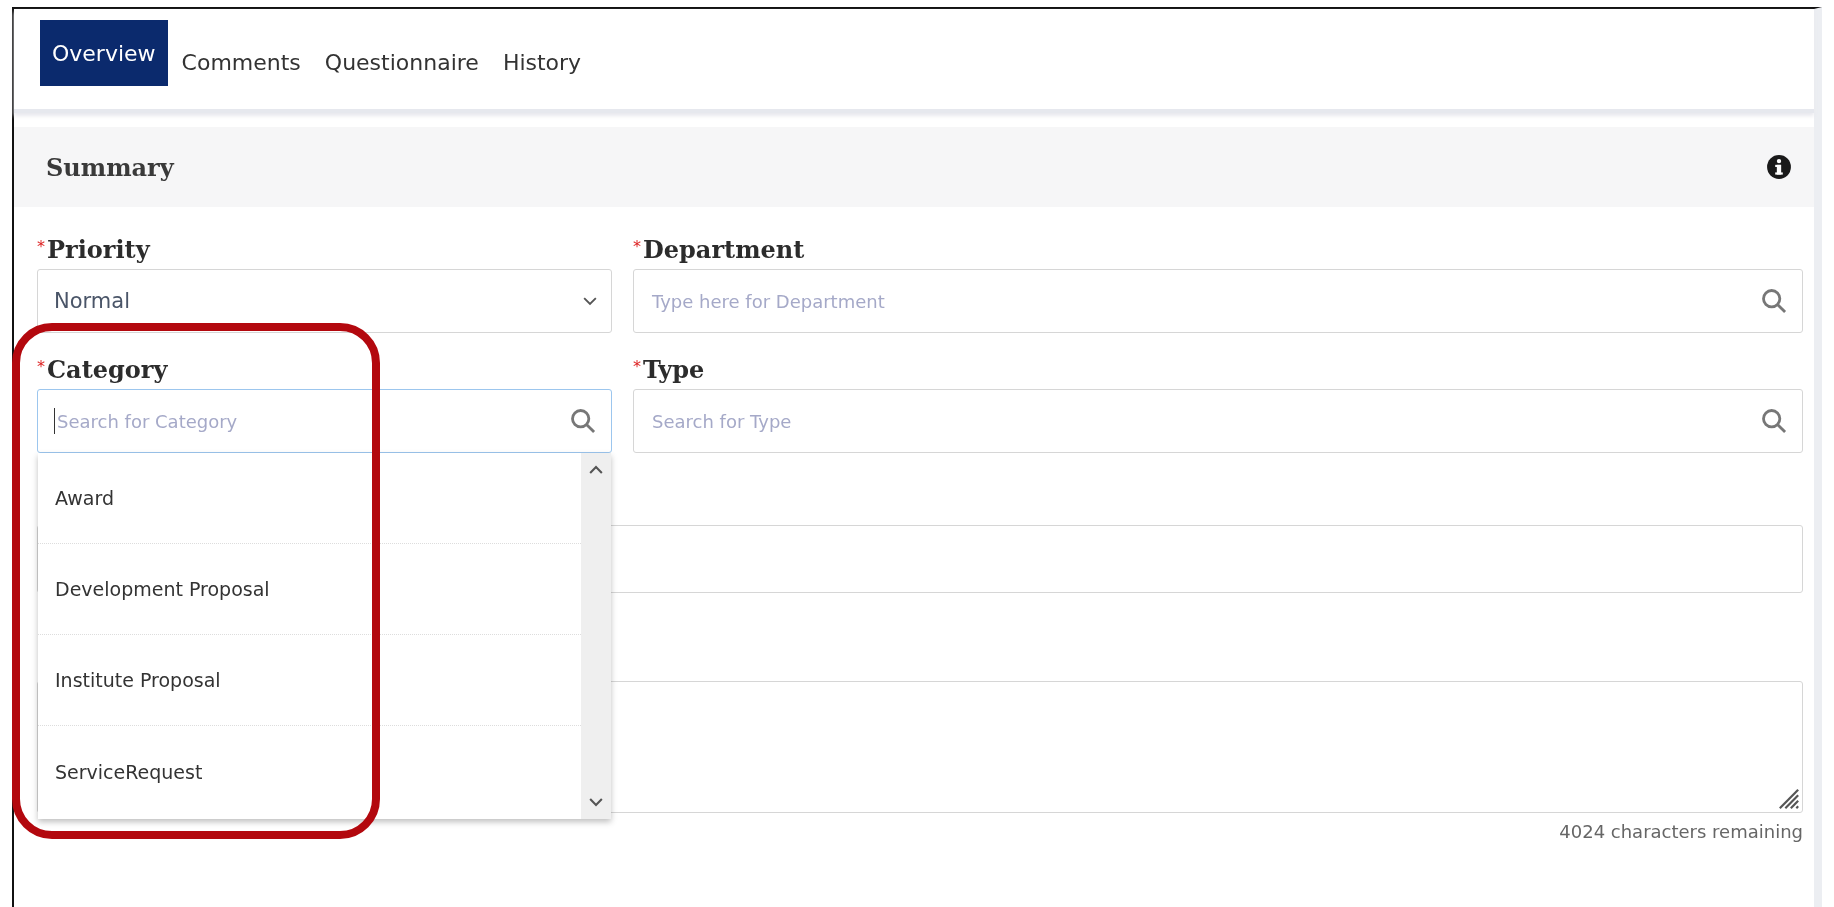 This screenshot has width=1834, height=907. I want to click on priority-dropdown: Normal, so click(324, 301).